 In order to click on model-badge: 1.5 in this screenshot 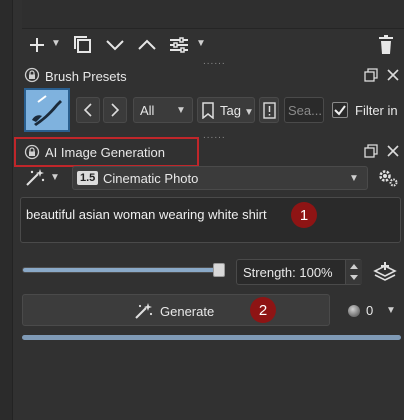, I will do `click(88, 178)`.